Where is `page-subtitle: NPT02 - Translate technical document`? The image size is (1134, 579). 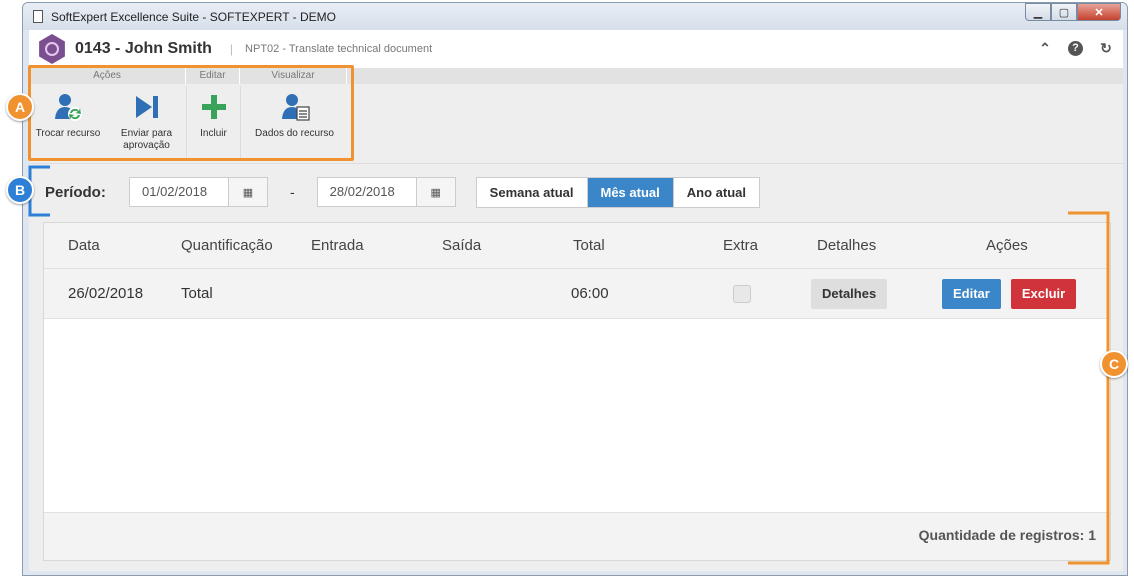 page-subtitle: NPT02 - Translate technical document is located at coordinates (339, 49).